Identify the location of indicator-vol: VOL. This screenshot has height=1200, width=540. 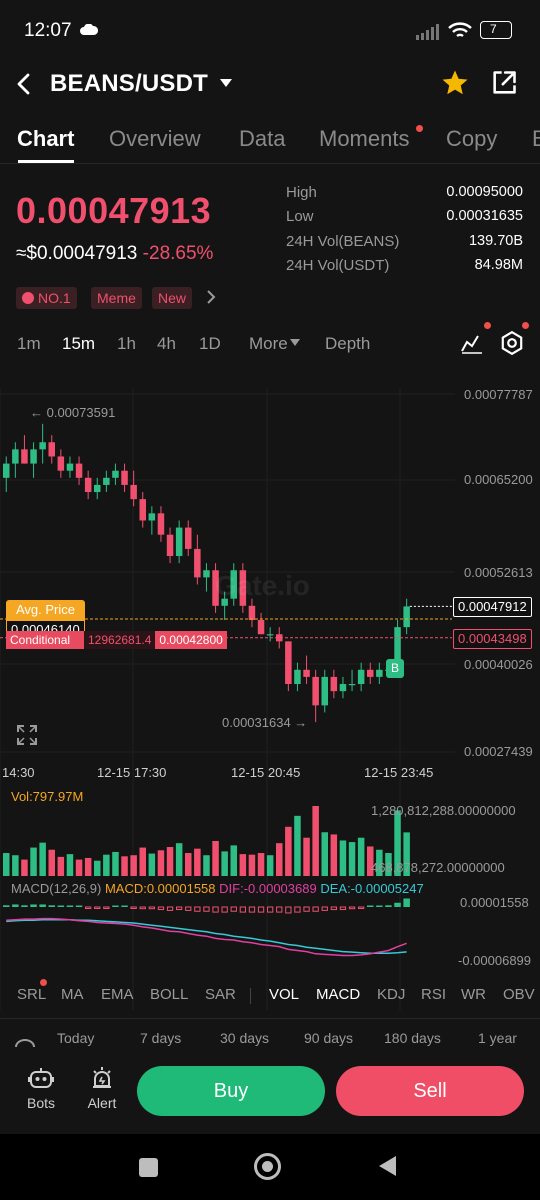
(284, 994).